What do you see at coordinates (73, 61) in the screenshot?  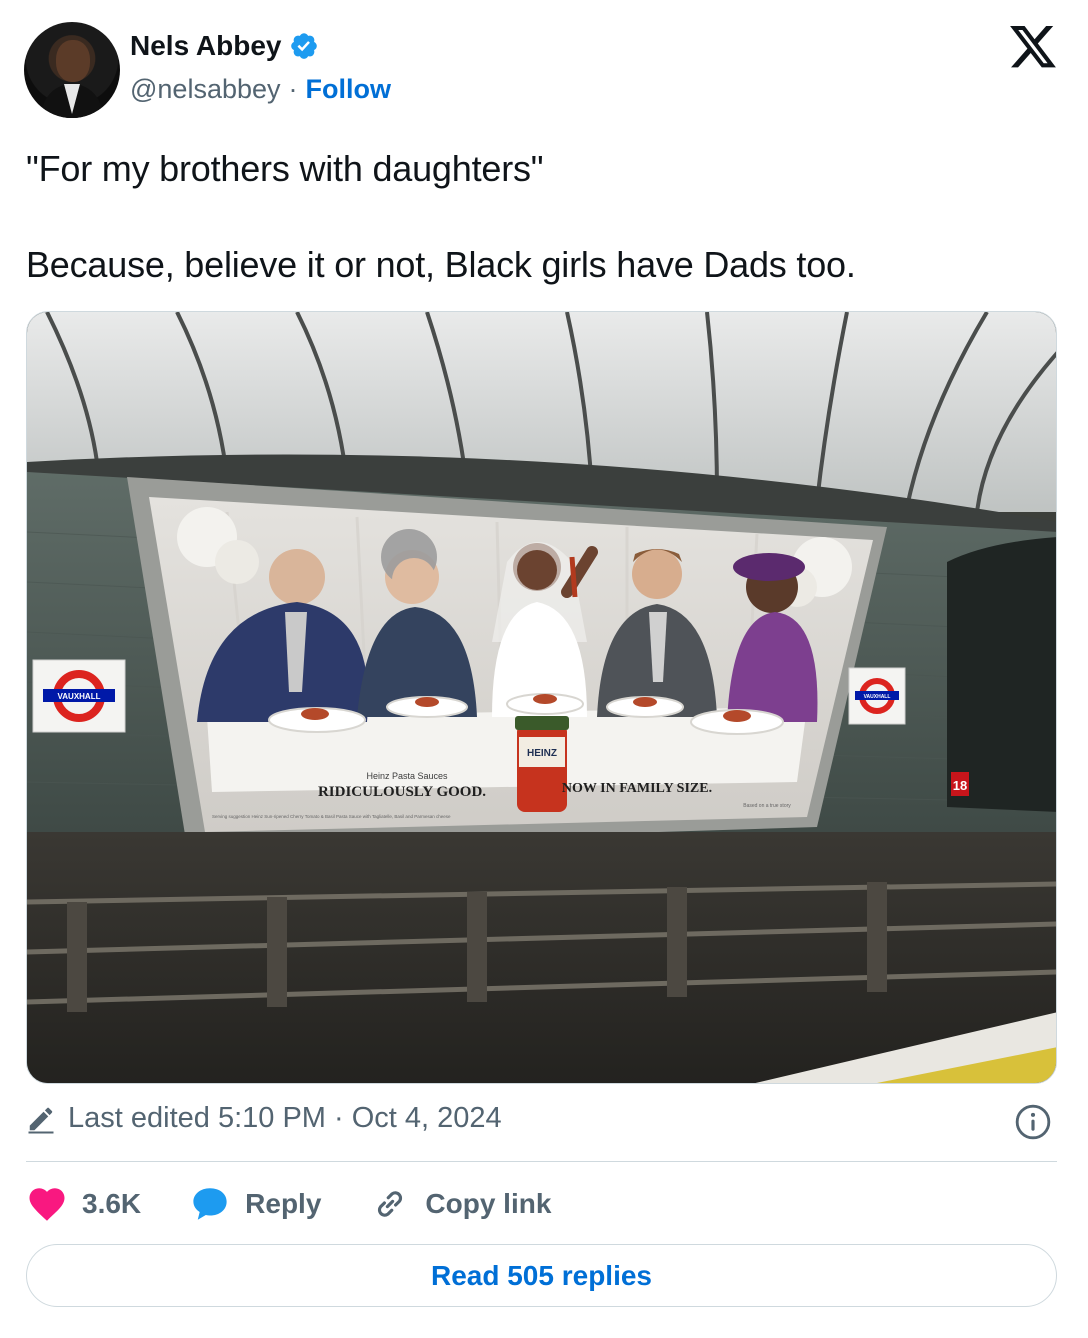 I see `avatar-head` at bounding box center [73, 61].